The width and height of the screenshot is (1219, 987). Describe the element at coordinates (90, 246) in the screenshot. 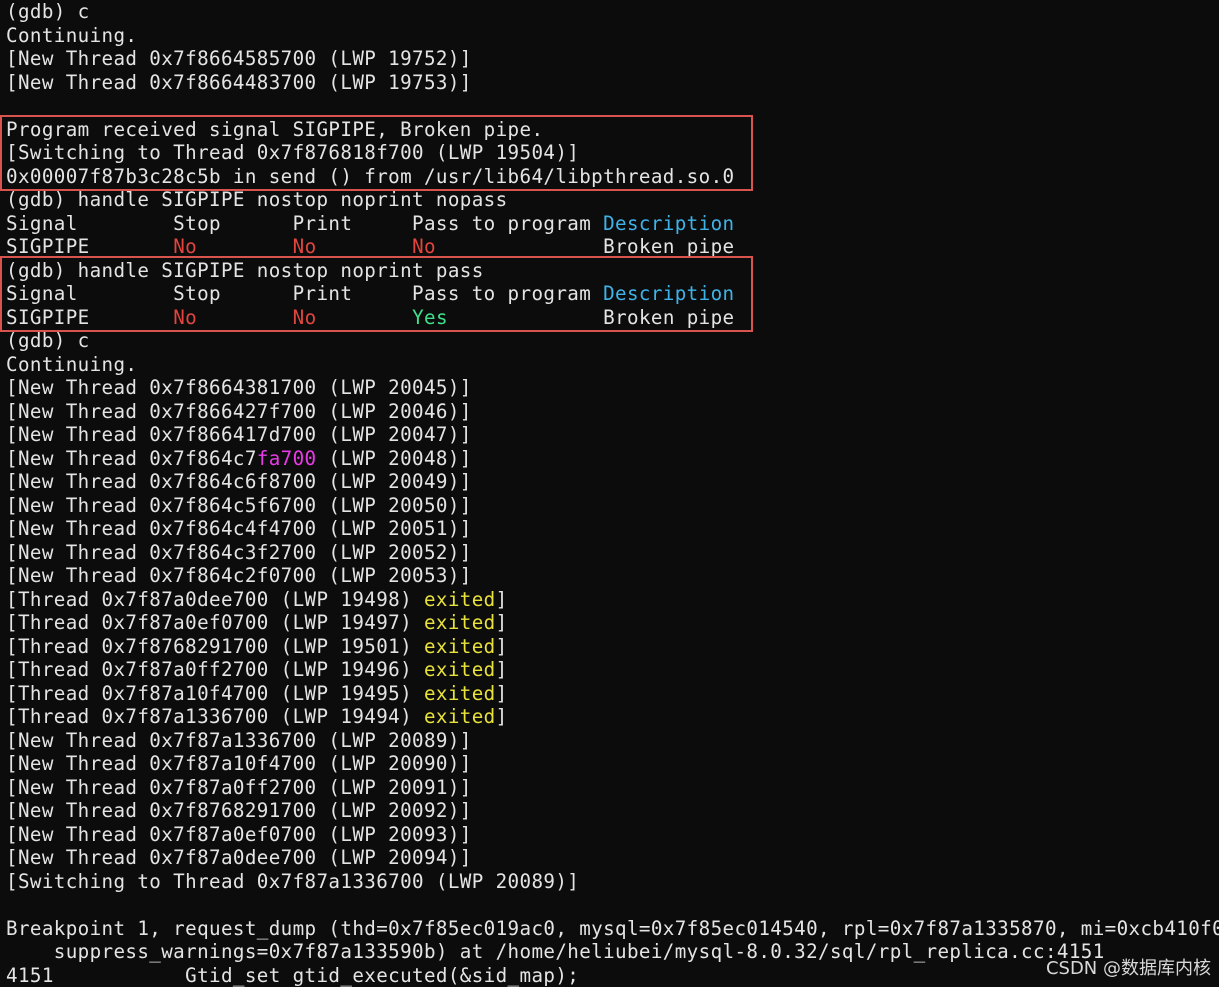

I see `terminal-text: SIGPIPE` at that location.